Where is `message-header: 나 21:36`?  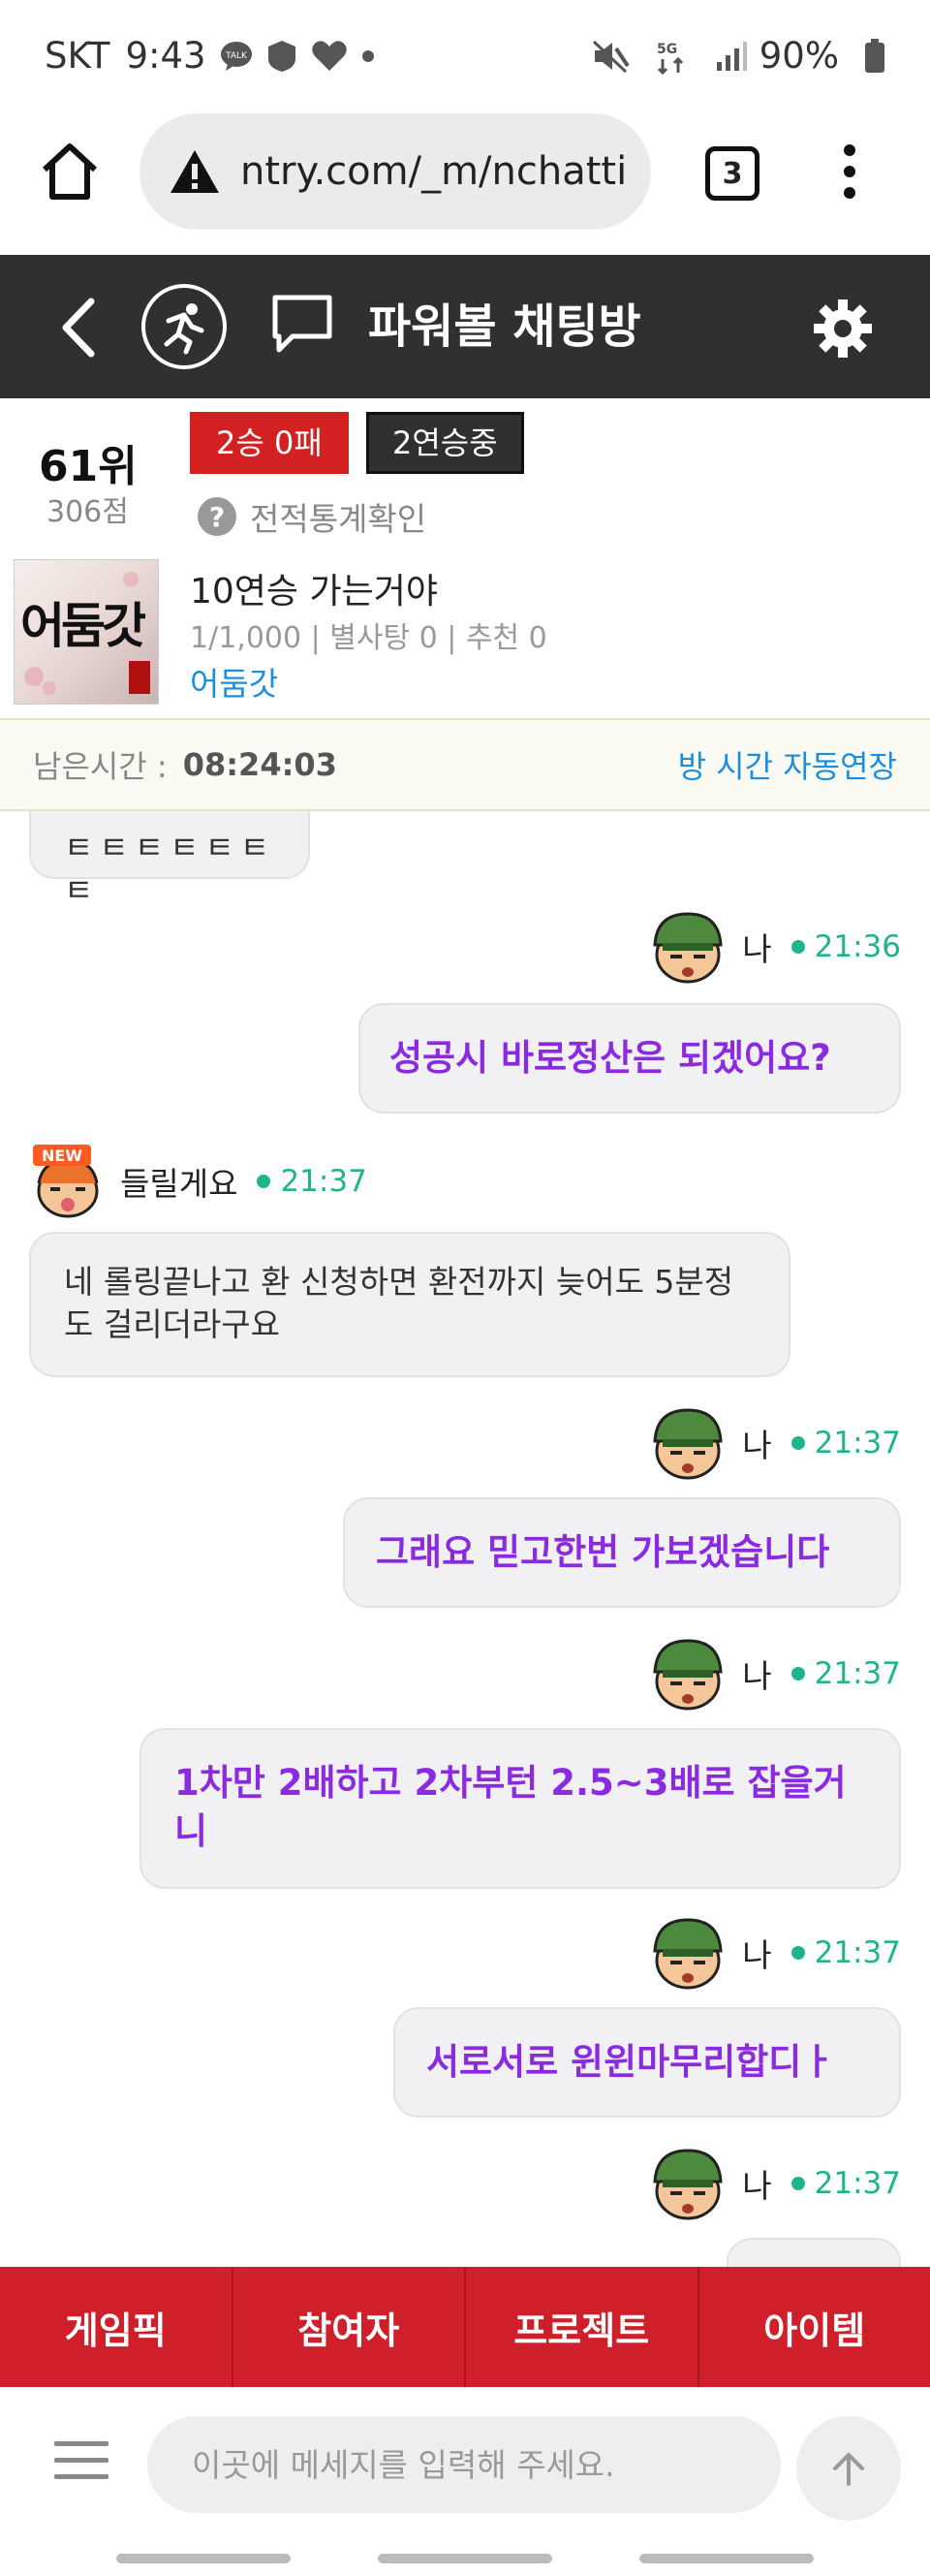 message-header: 나 21:36 is located at coordinates (775, 947).